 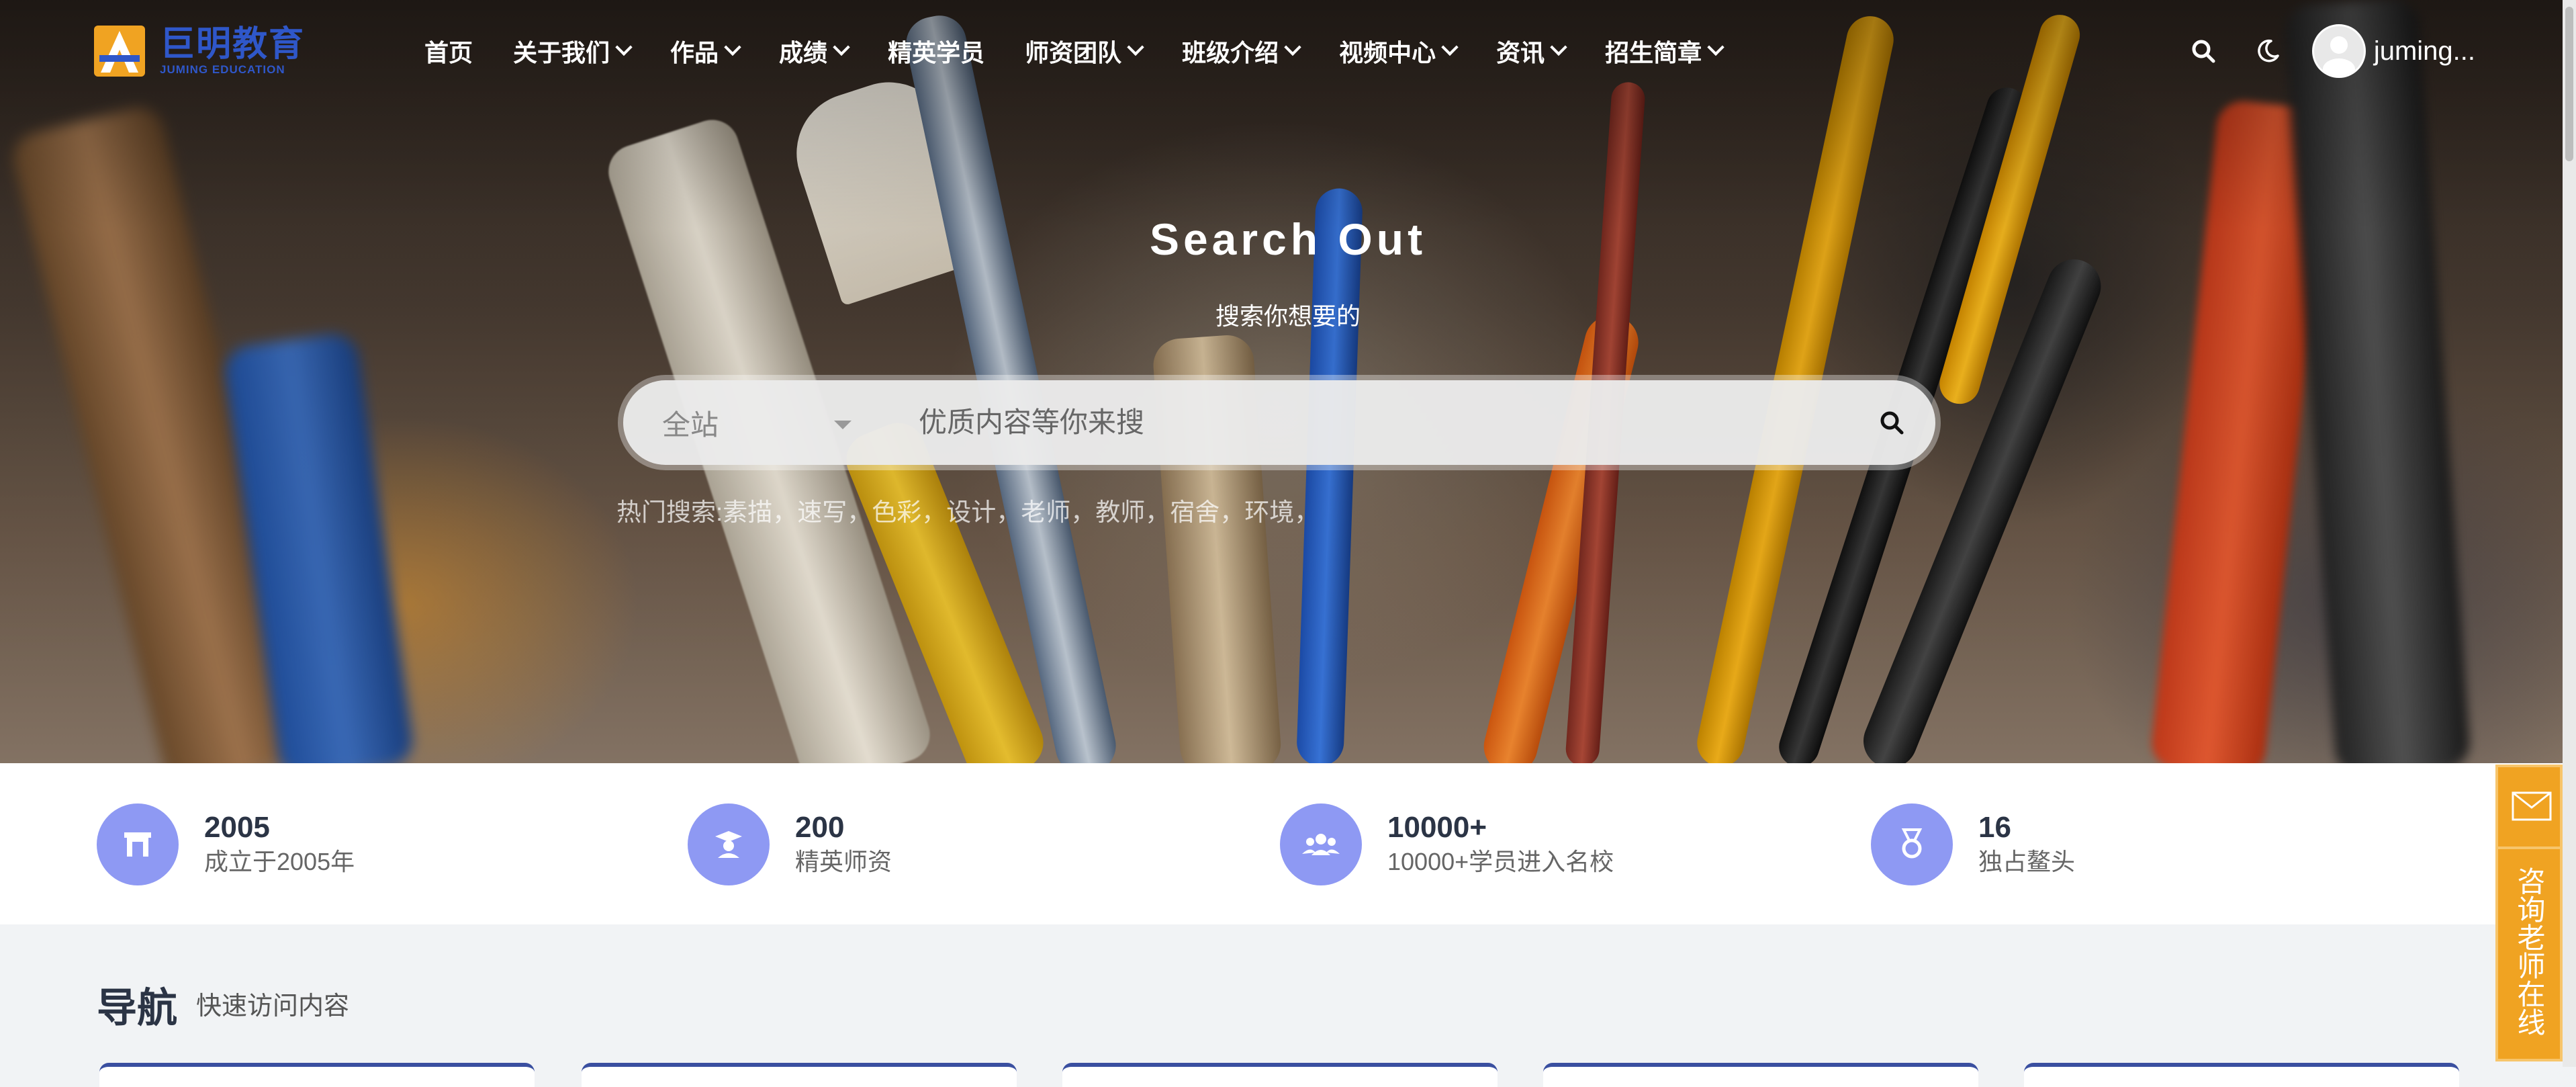 What do you see at coordinates (1195, 510) in the screenshot?
I see `hot-keyword: 宿舍` at bounding box center [1195, 510].